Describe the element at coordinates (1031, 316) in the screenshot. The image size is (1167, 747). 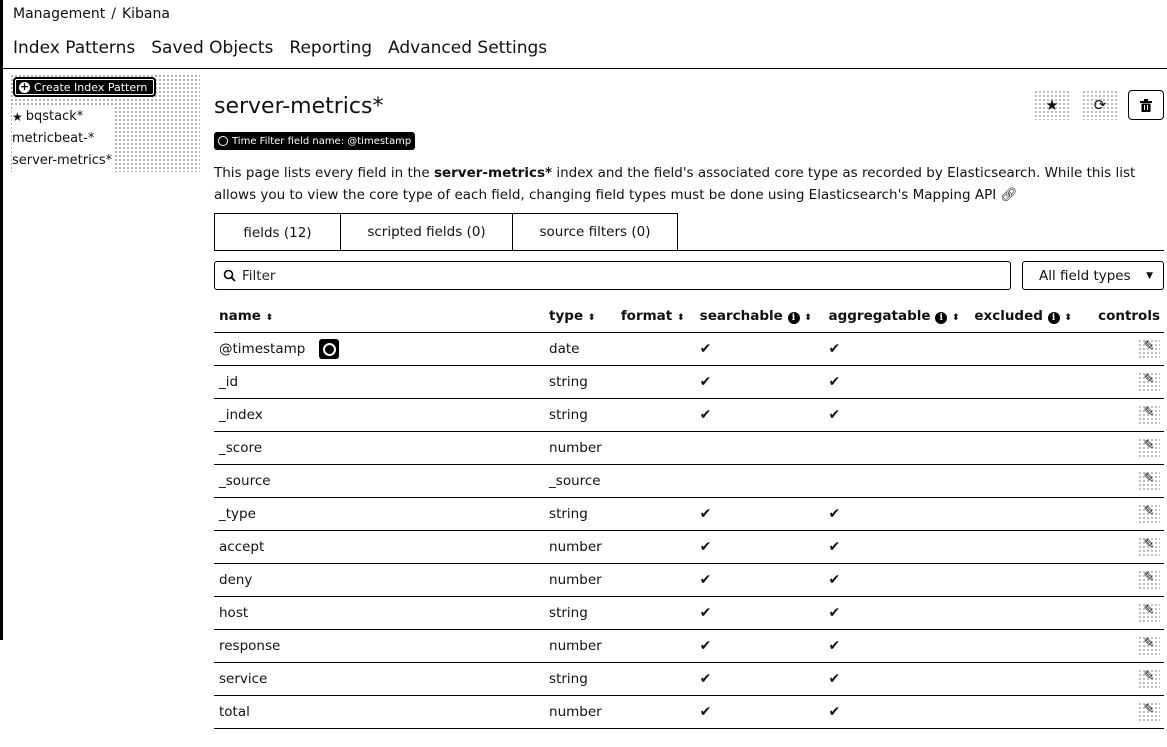
I see `col-excluded: excluded i ⬍` at that location.